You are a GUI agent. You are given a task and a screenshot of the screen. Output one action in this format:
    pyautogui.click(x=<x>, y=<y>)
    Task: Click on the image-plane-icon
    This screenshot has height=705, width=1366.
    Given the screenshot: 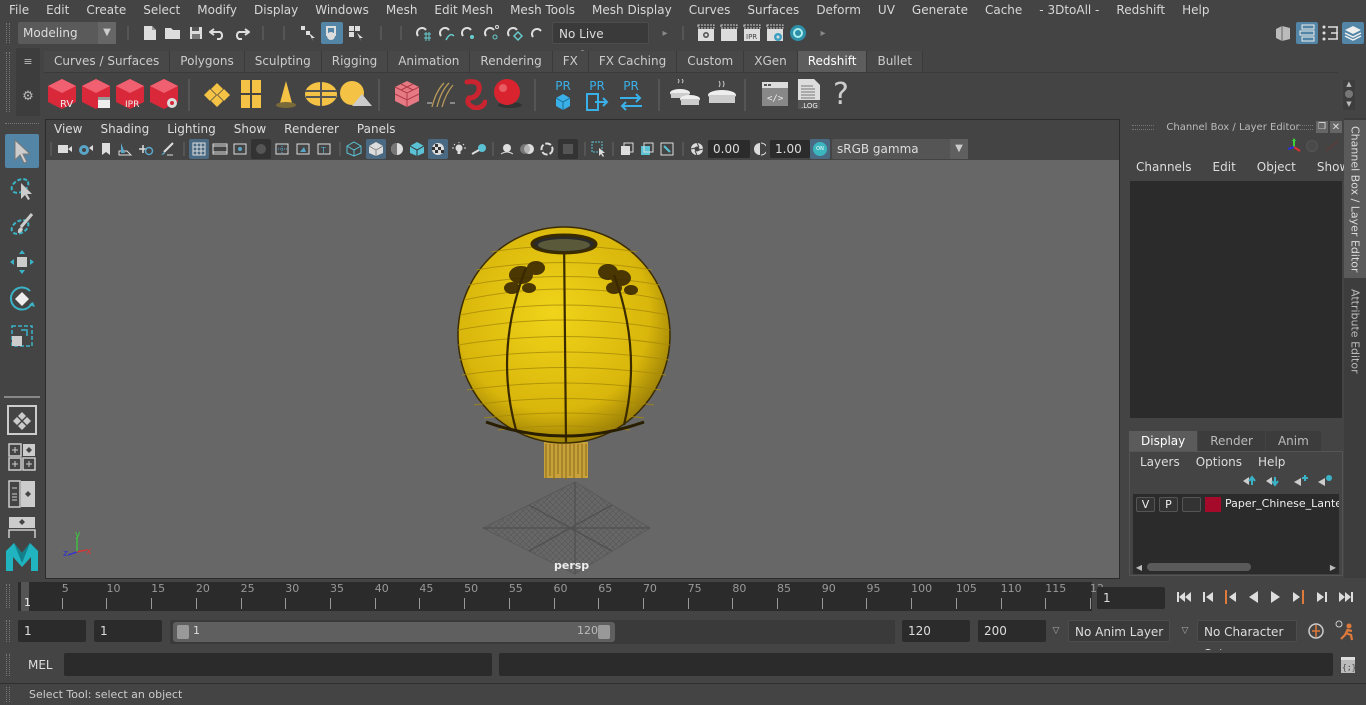 What is the action you would take?
    pyautogui.click(x=125, y=149)
    